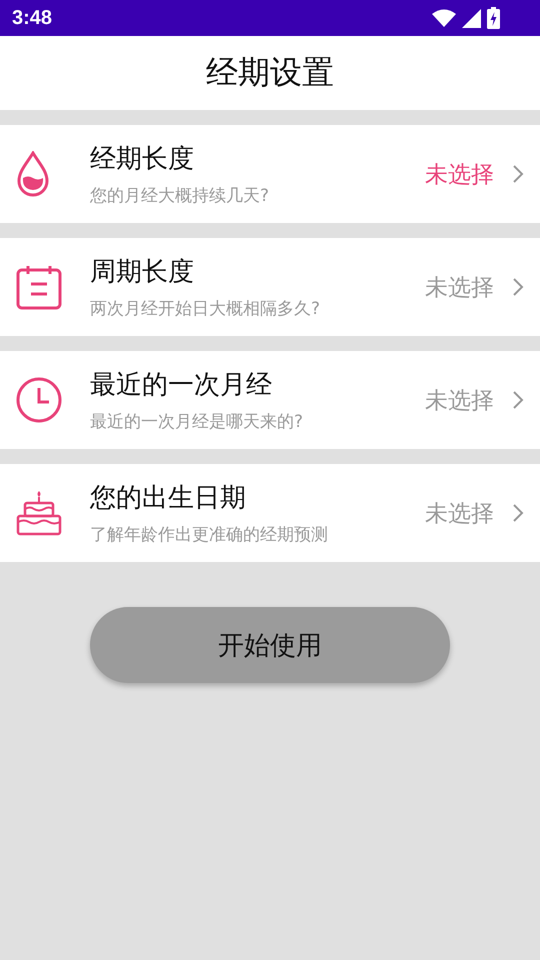 This screenshot has height=960, width=540. What do you see at coordinates (206, 309) in the screenshot?
I see `setting-description: 两次月经开始日大概相隔多久?` at bounding box center [206, 309].